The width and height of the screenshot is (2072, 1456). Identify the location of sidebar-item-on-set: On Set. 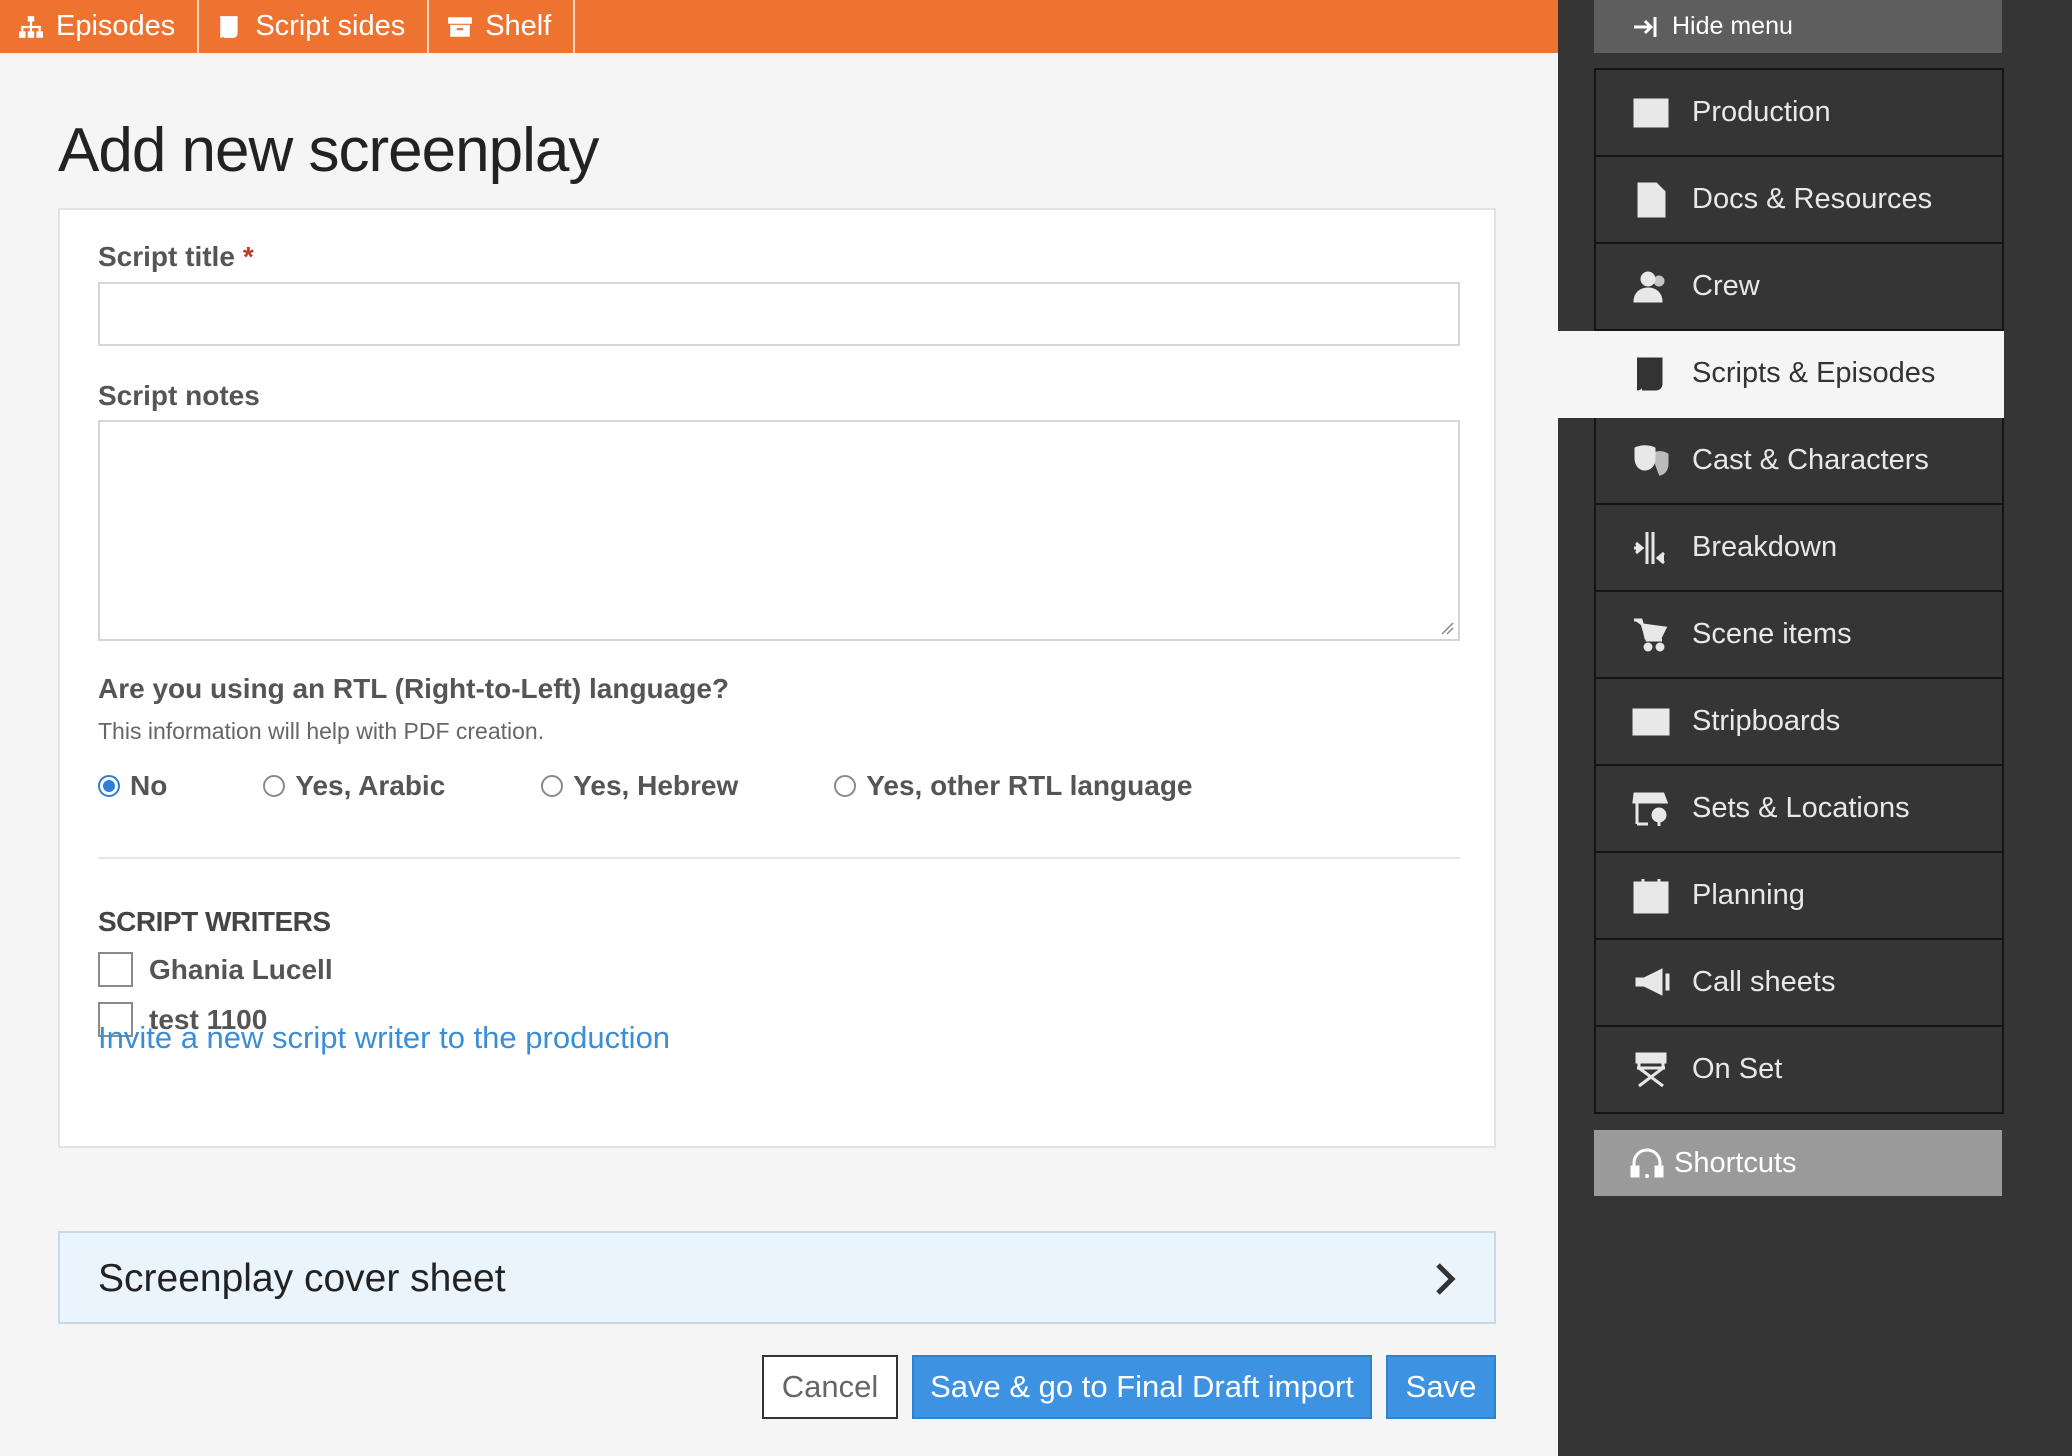
(1799, 1070).